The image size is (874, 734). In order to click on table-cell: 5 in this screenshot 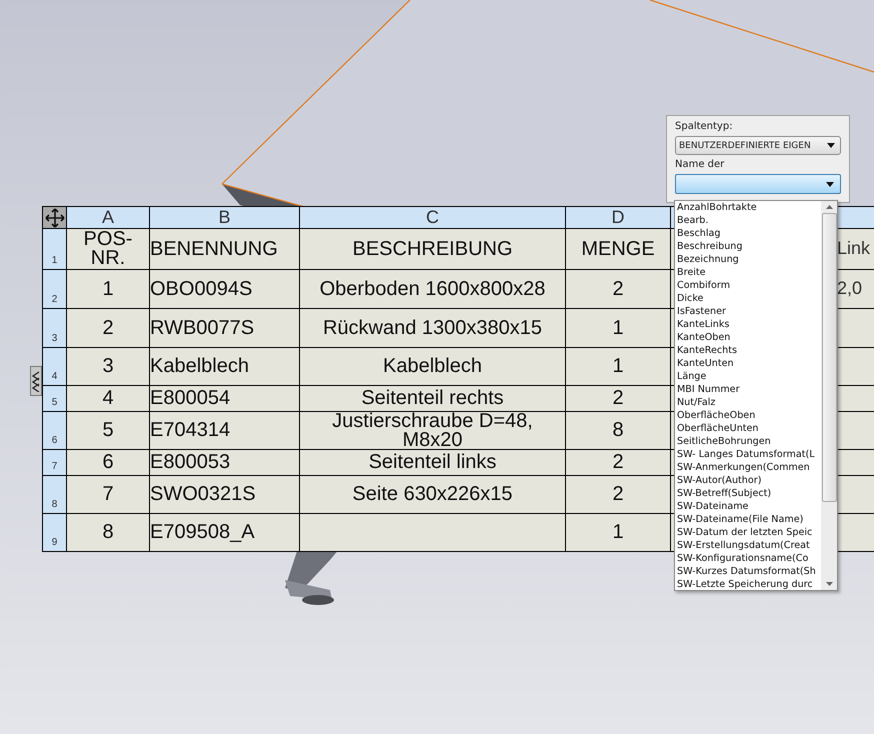, I will do `click(108, 430)`.